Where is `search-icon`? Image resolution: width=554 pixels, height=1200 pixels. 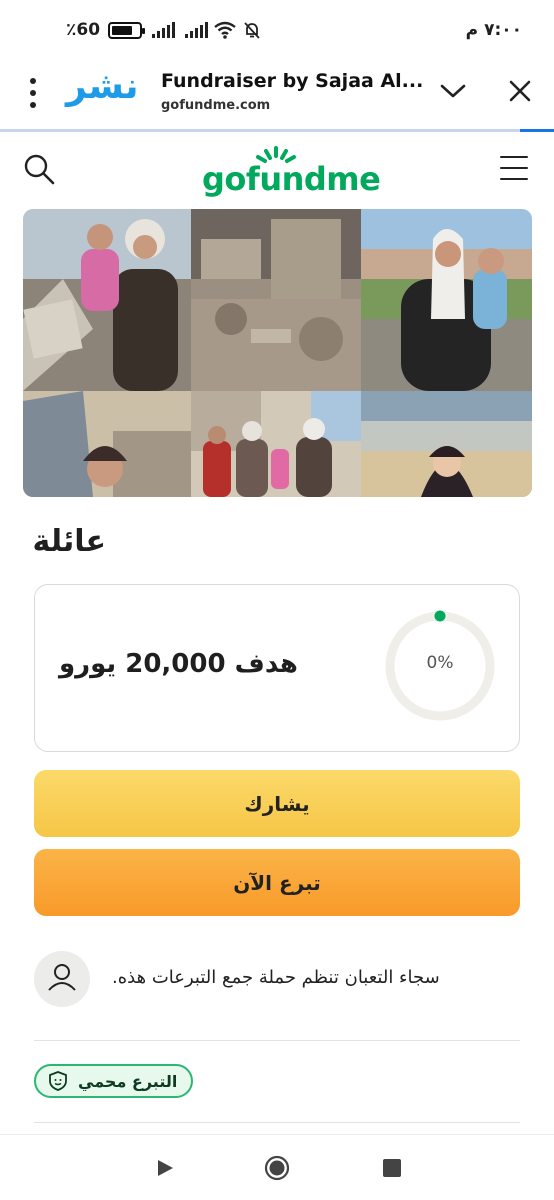 search-icon is located at coordinates (39, 169).